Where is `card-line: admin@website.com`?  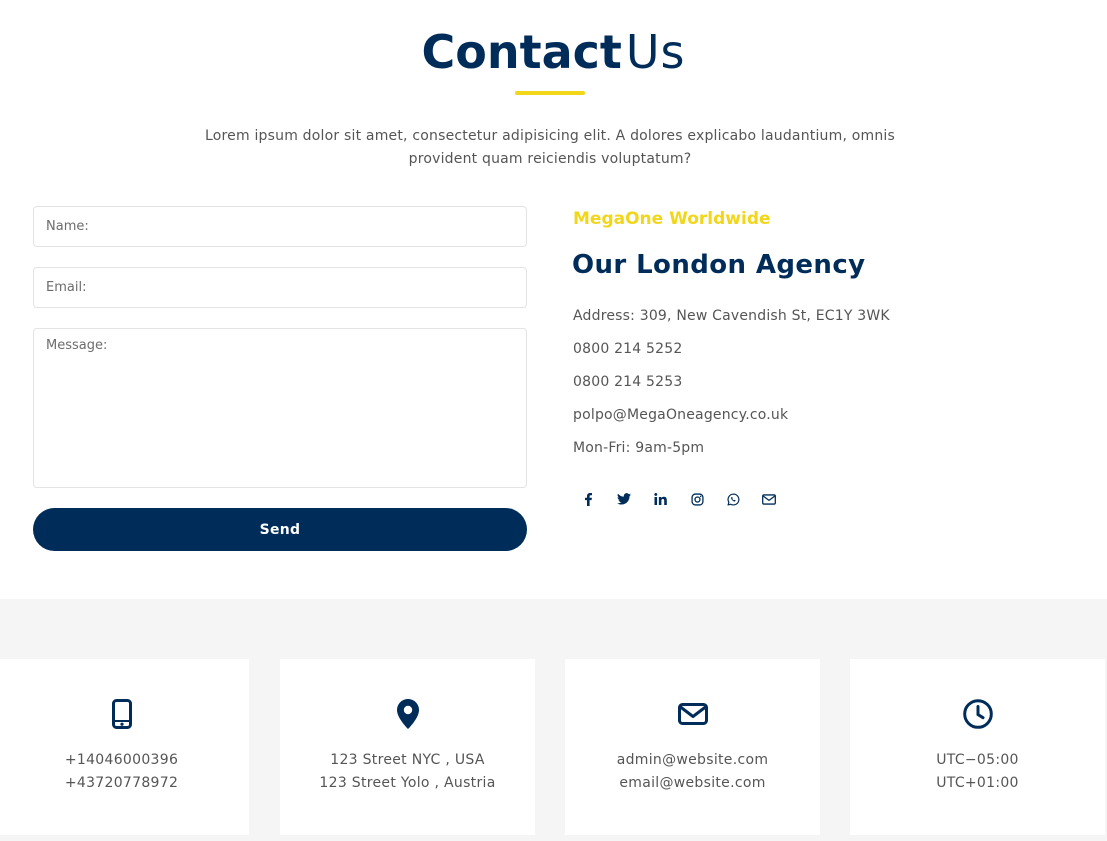 card-line: admin@website.com is located at coordinates (692, 760).